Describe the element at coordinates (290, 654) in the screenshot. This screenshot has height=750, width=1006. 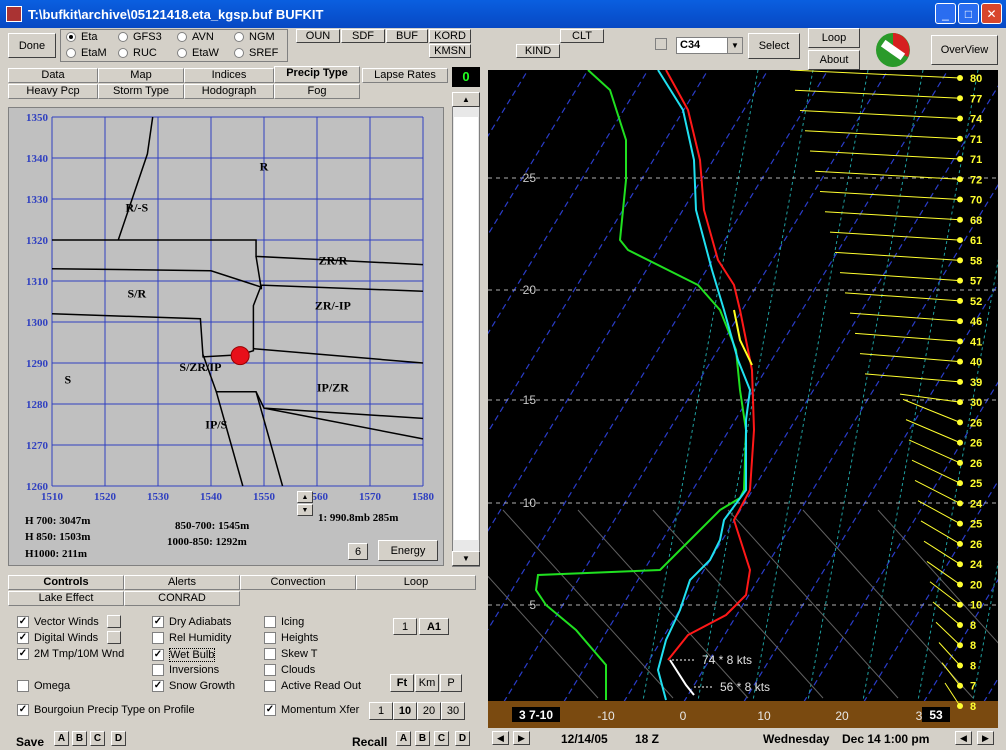
I see `skew-t-checkbox: Skew T` at that location.